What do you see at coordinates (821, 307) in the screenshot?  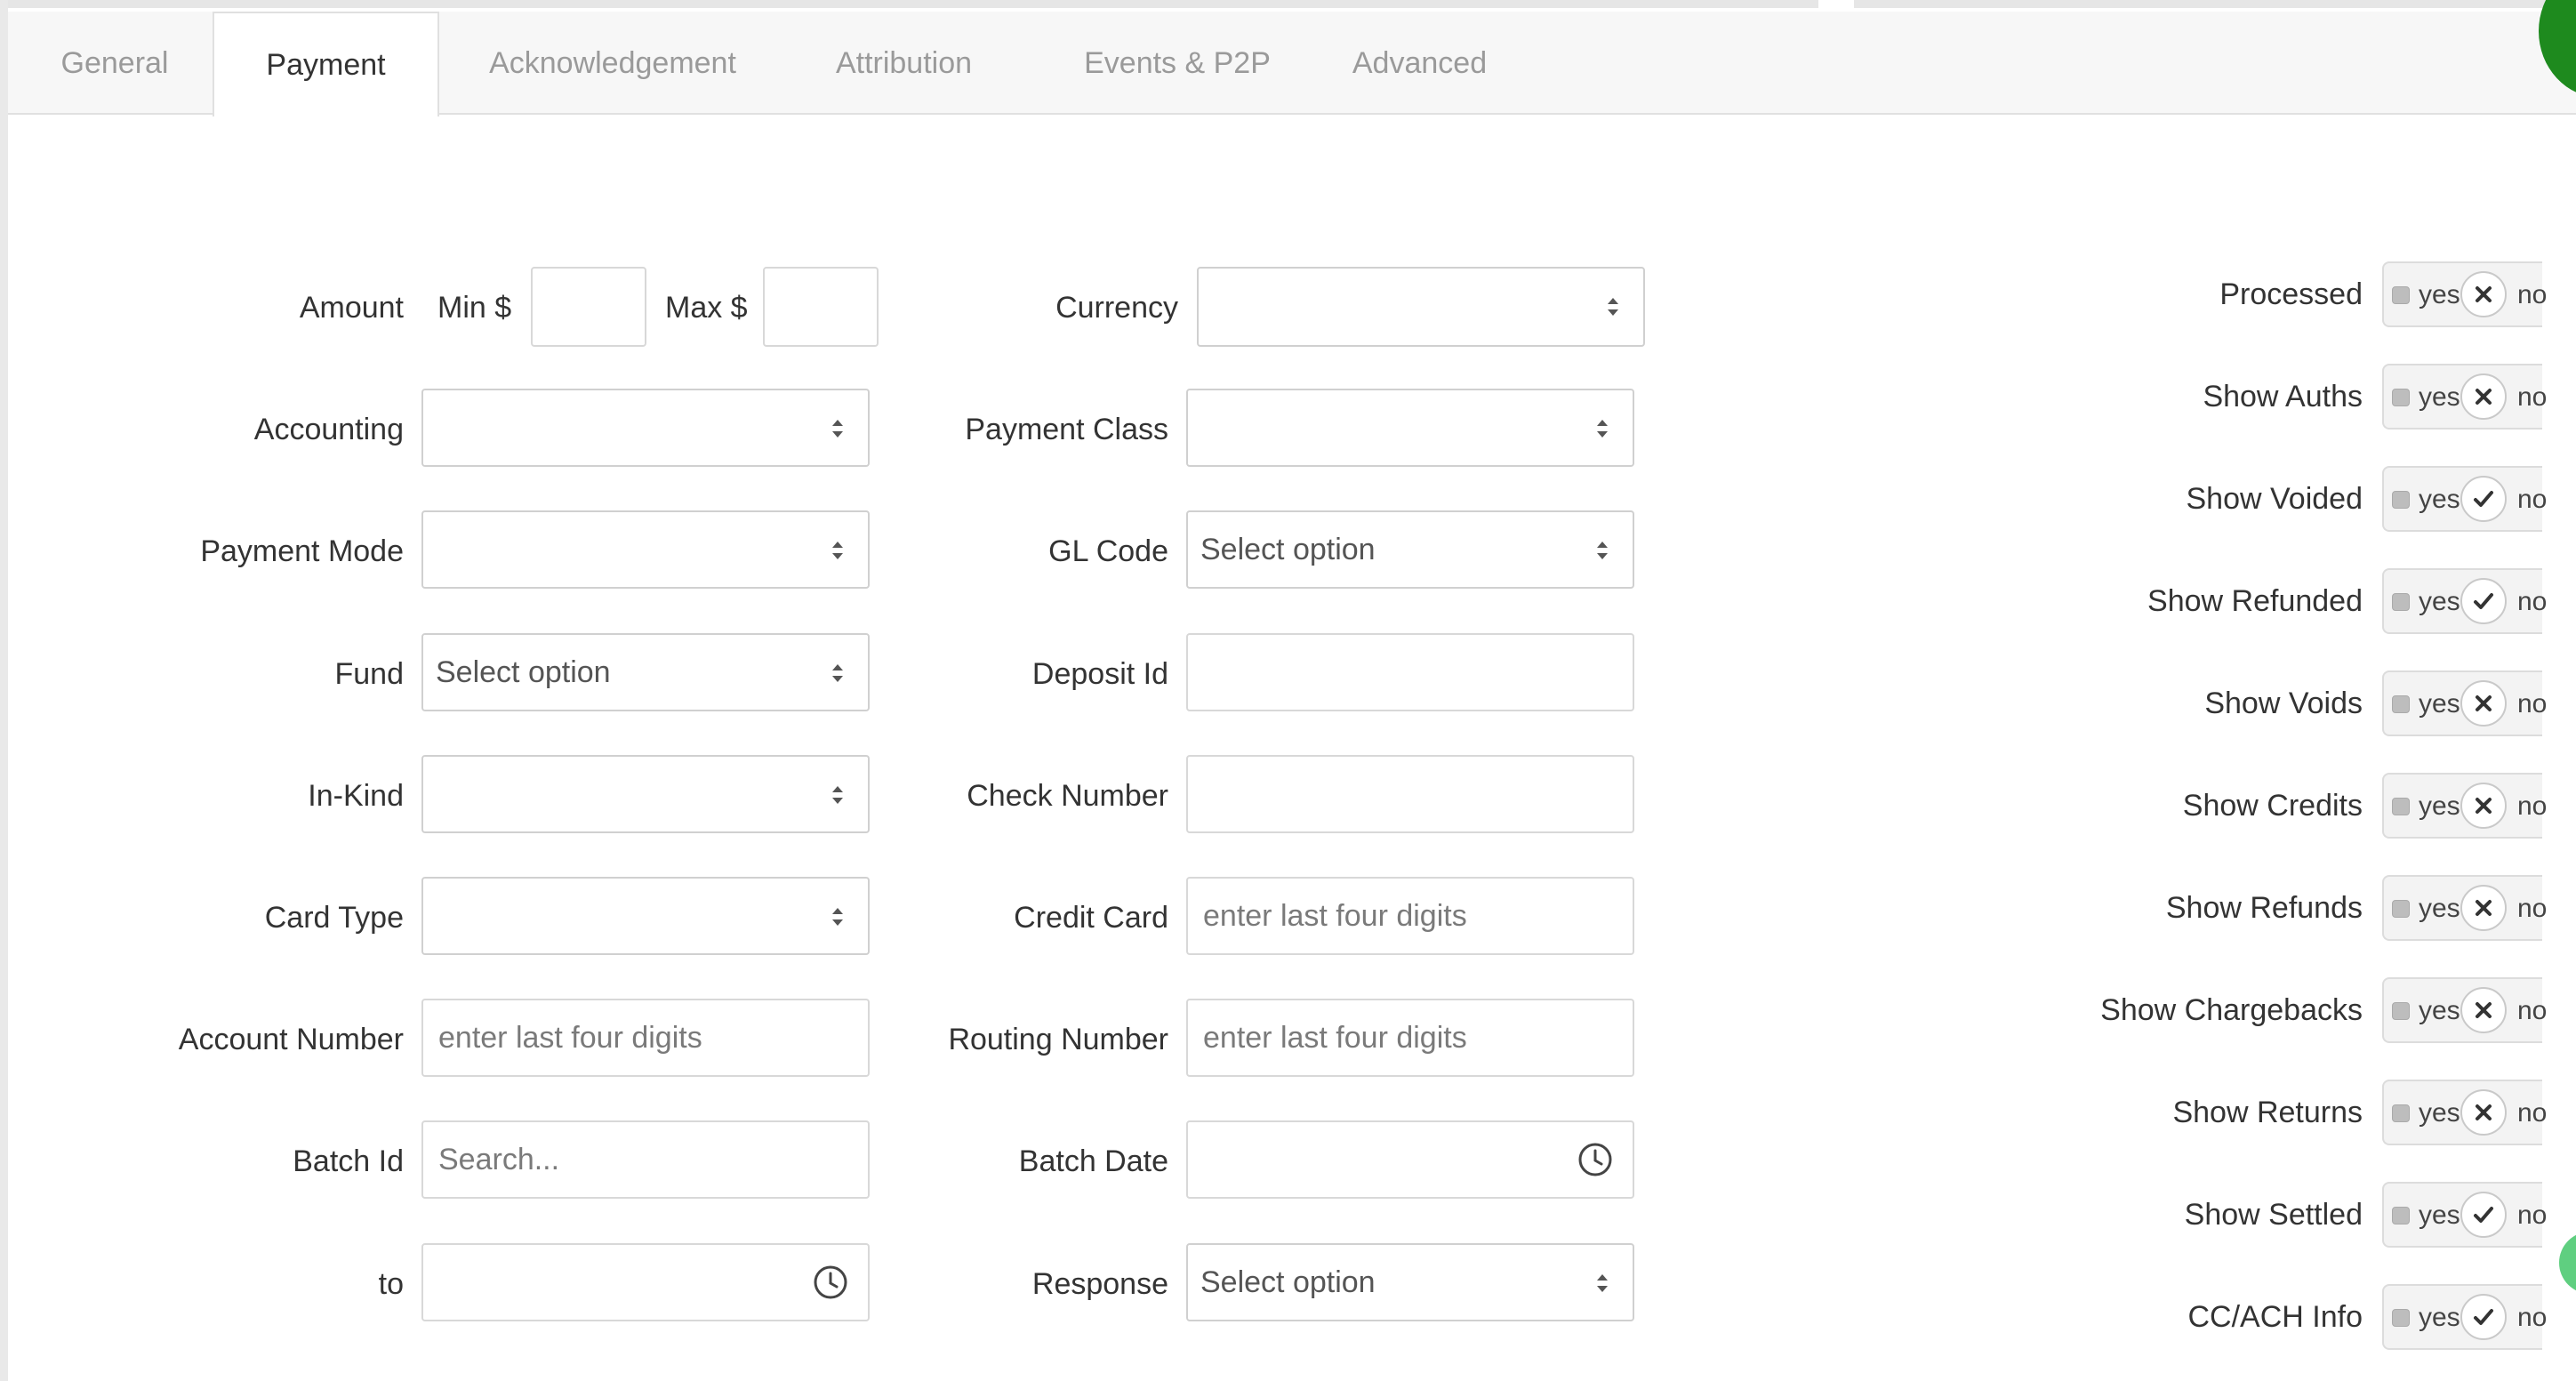 I see `amount-max-input` at bounding box center [821, 307].